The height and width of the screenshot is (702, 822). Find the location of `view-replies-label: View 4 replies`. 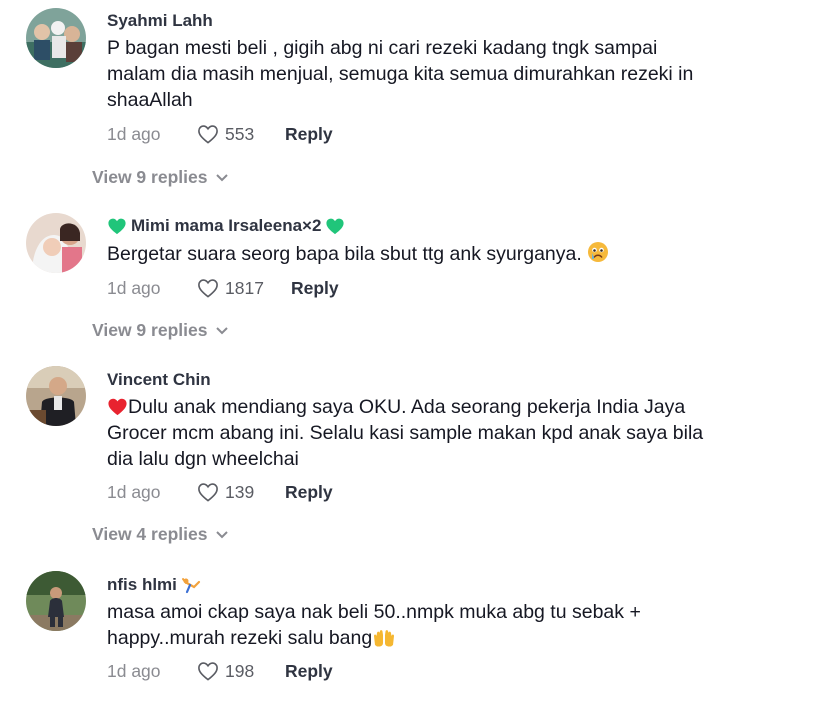

view-replies-label: View 4 replies is located at coordinates (150, 534).